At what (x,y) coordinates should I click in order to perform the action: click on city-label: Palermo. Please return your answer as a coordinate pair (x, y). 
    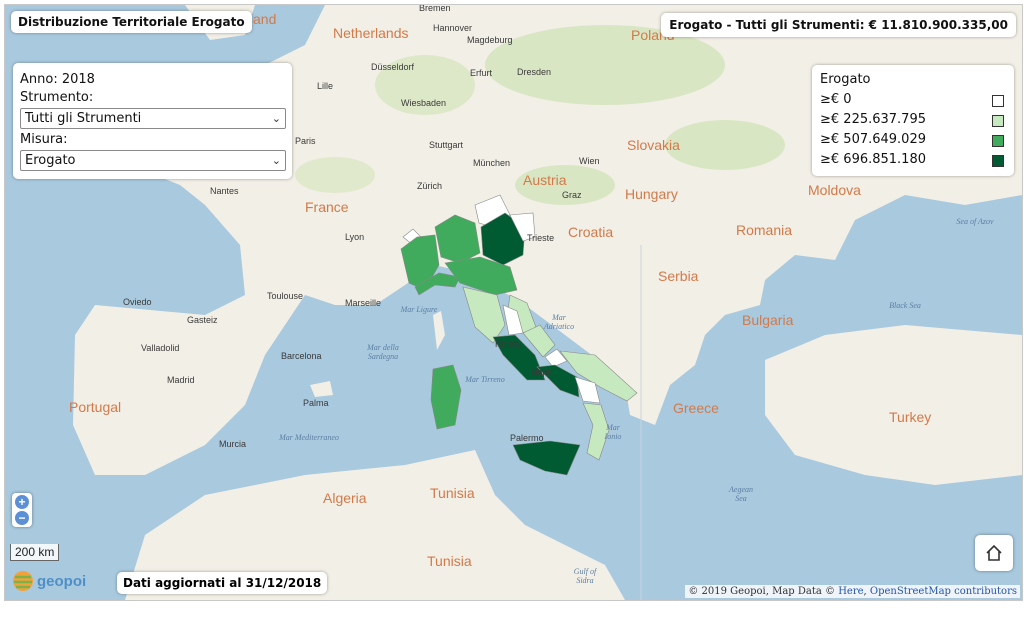
    Looking at the image, I should click on (527, 438).